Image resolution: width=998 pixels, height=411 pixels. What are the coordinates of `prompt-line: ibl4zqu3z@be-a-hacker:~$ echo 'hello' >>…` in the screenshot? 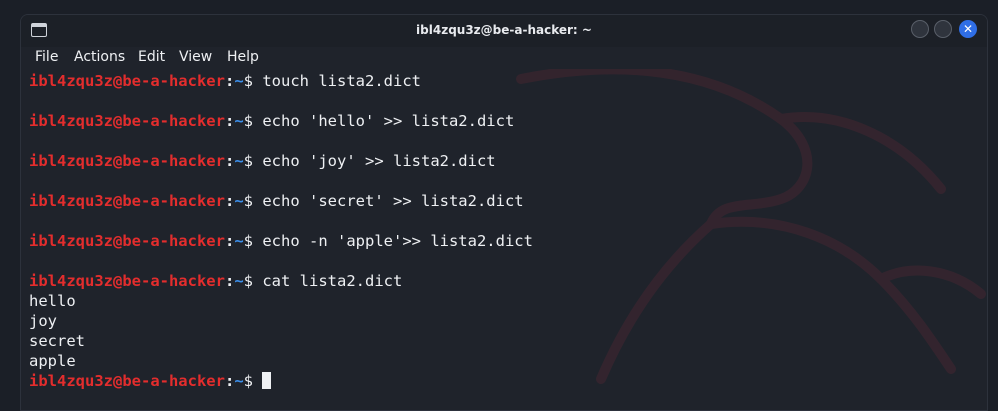 It's located at (504, 121).